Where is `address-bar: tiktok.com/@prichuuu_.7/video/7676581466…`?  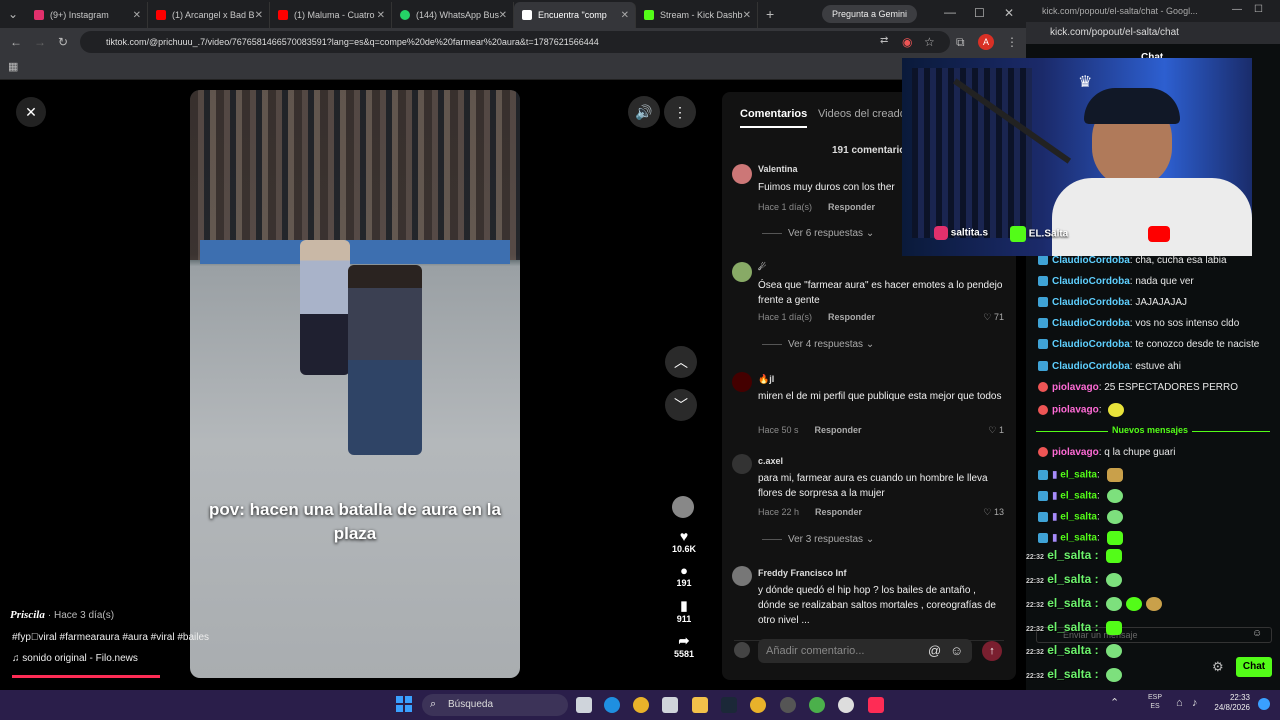
address-bar: tiktok.com/@prichuuu_.7/video/7676581466… is located at coordinates (515, 42).